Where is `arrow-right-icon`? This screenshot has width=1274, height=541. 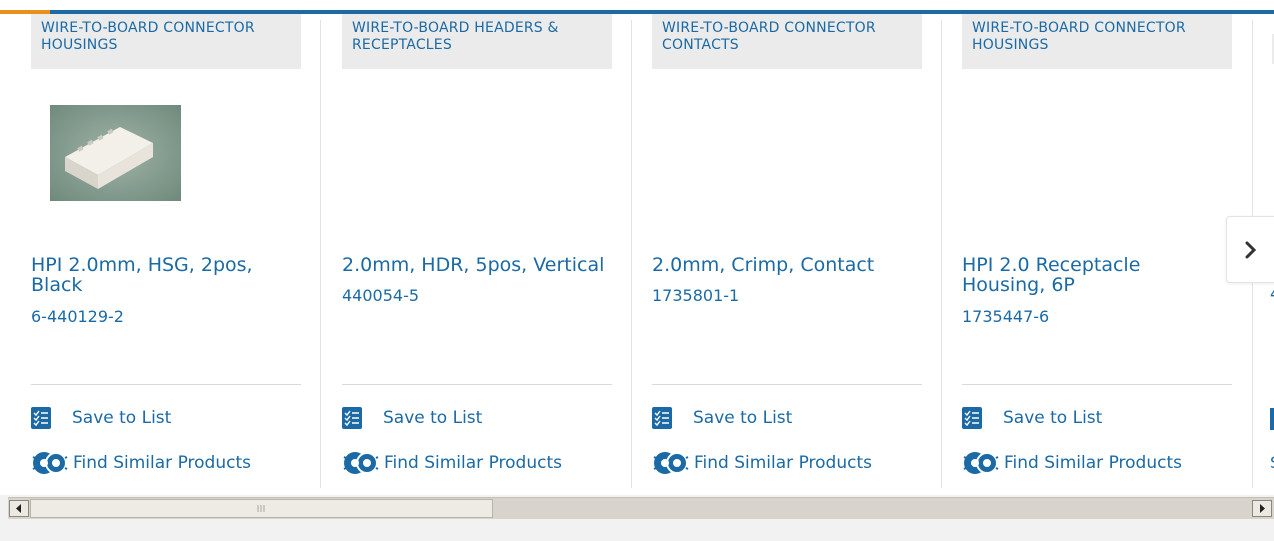 arrow-right-icon is located at coordinates (1262, 508).